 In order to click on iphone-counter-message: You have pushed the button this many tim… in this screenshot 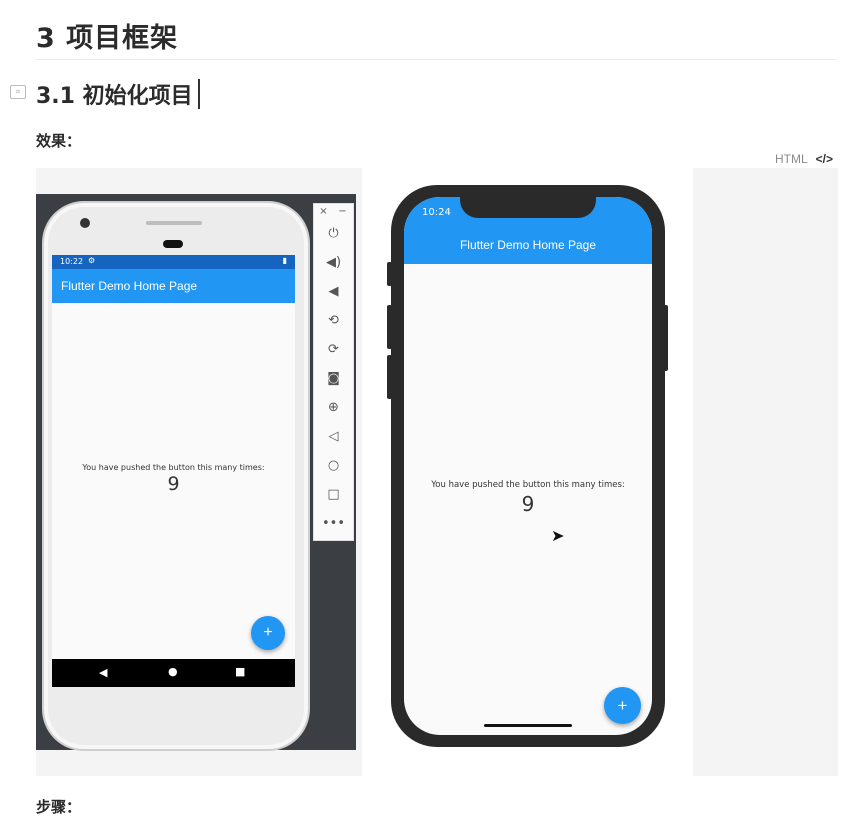, I will do `click(528, 485)`.